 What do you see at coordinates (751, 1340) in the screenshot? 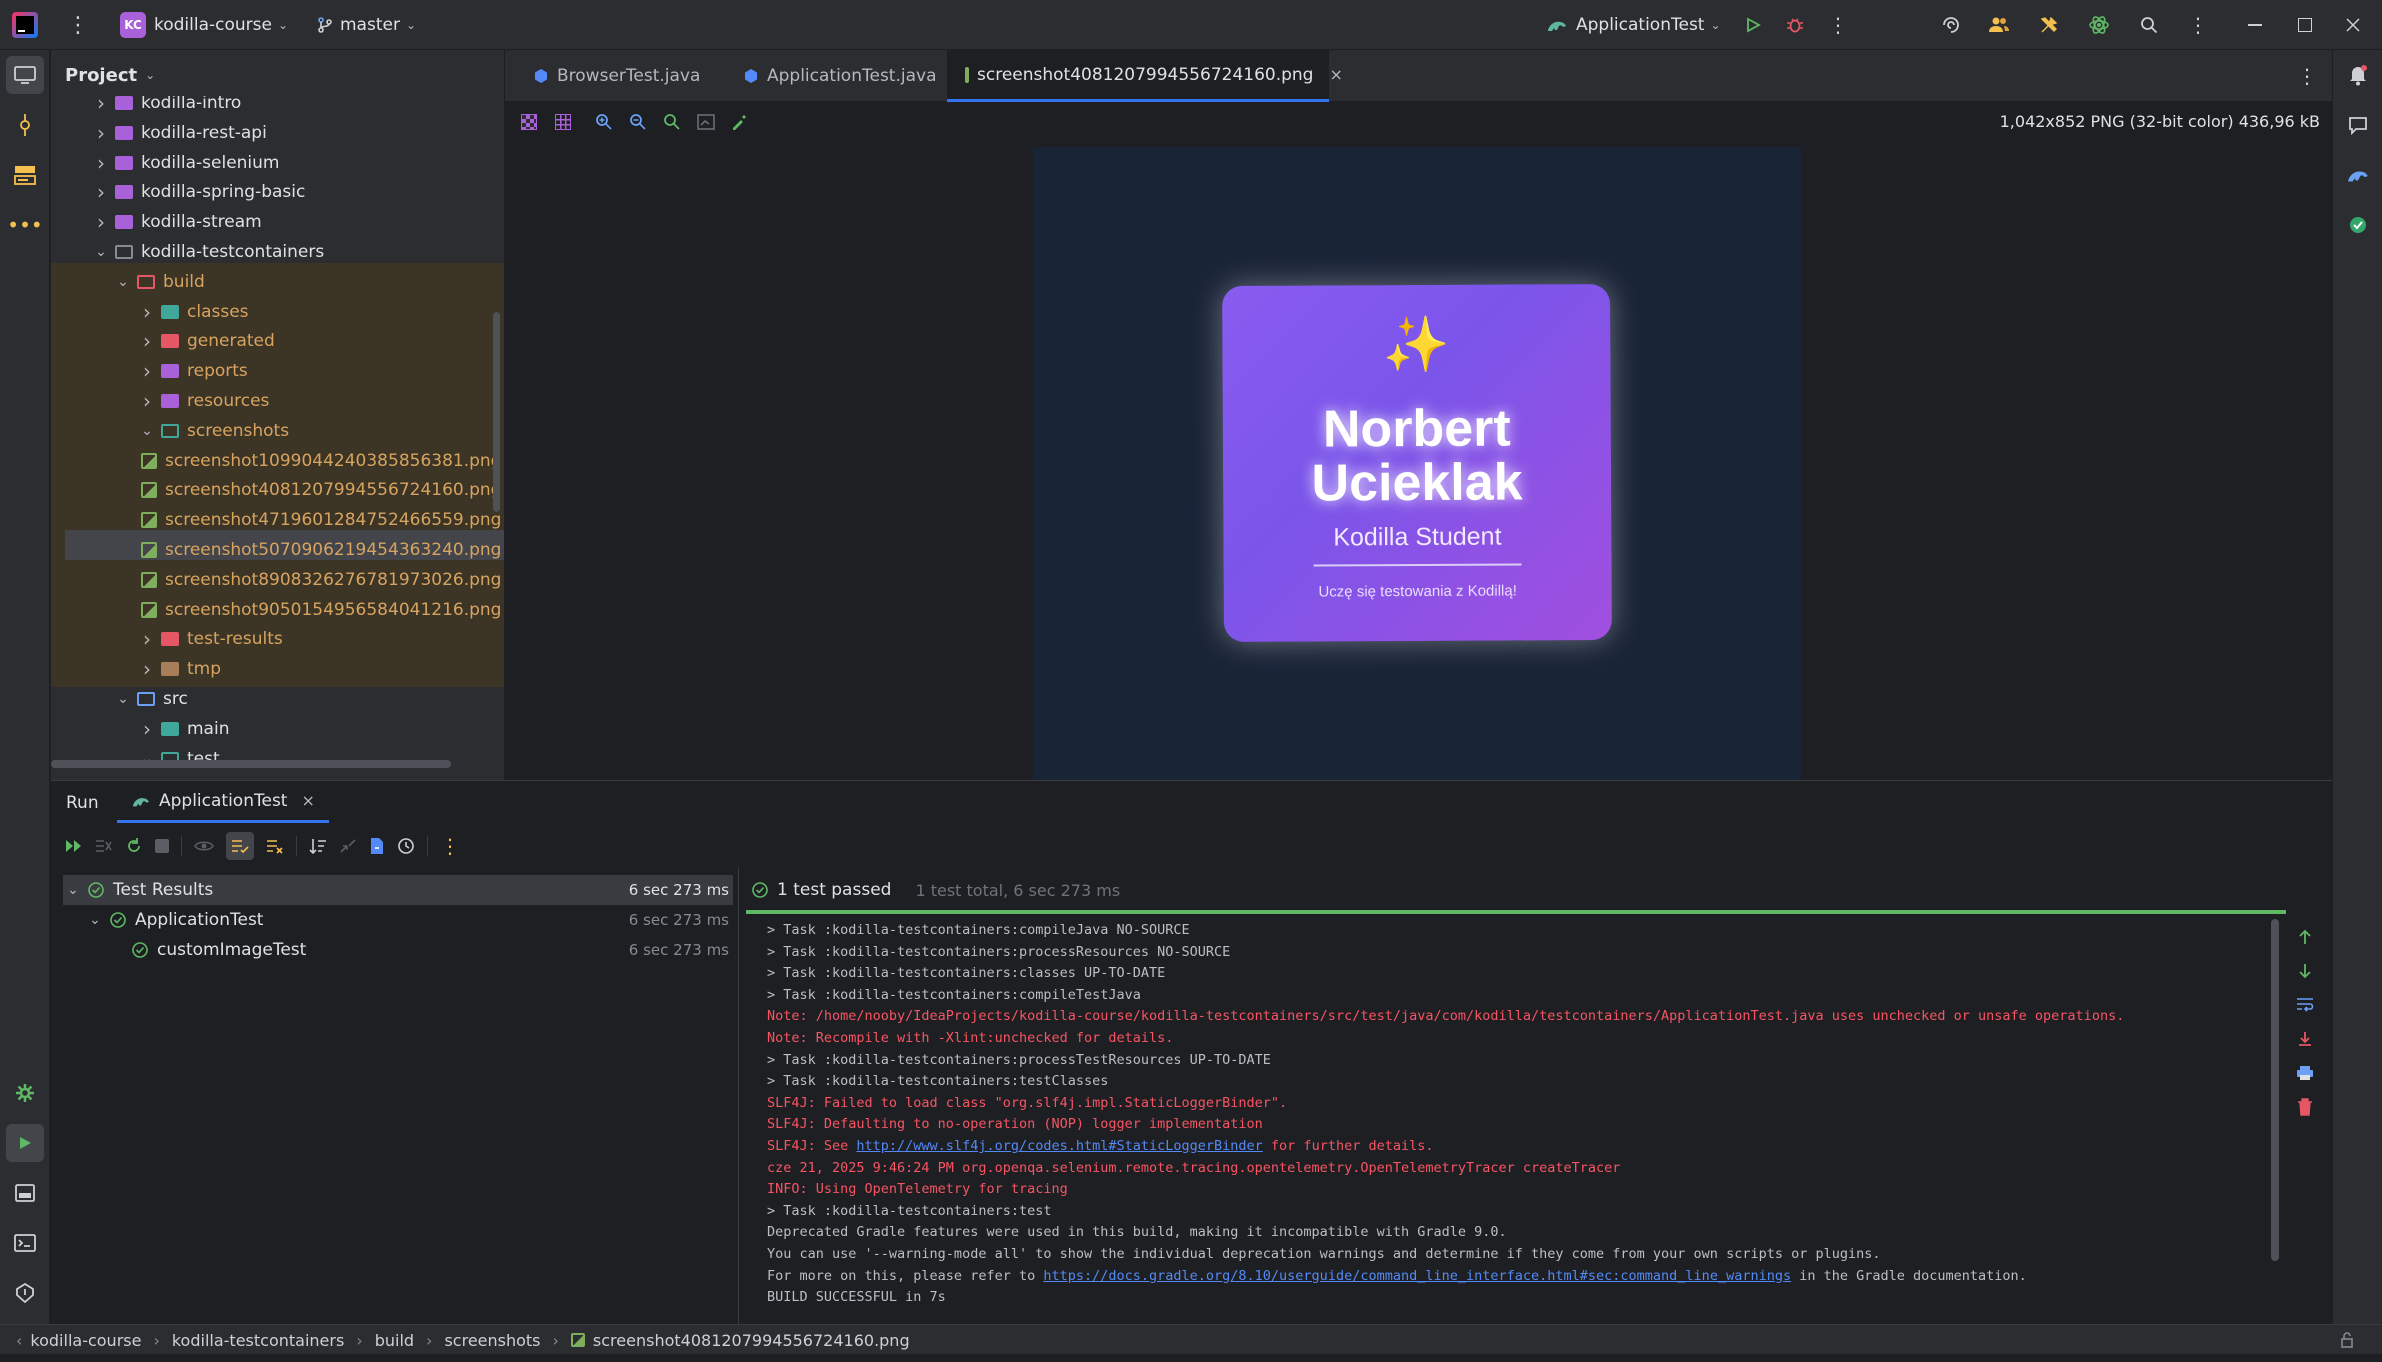
I see `breadcrumb-item: screenshot4081207994556724160.png` at bounding box center [751, 1340].